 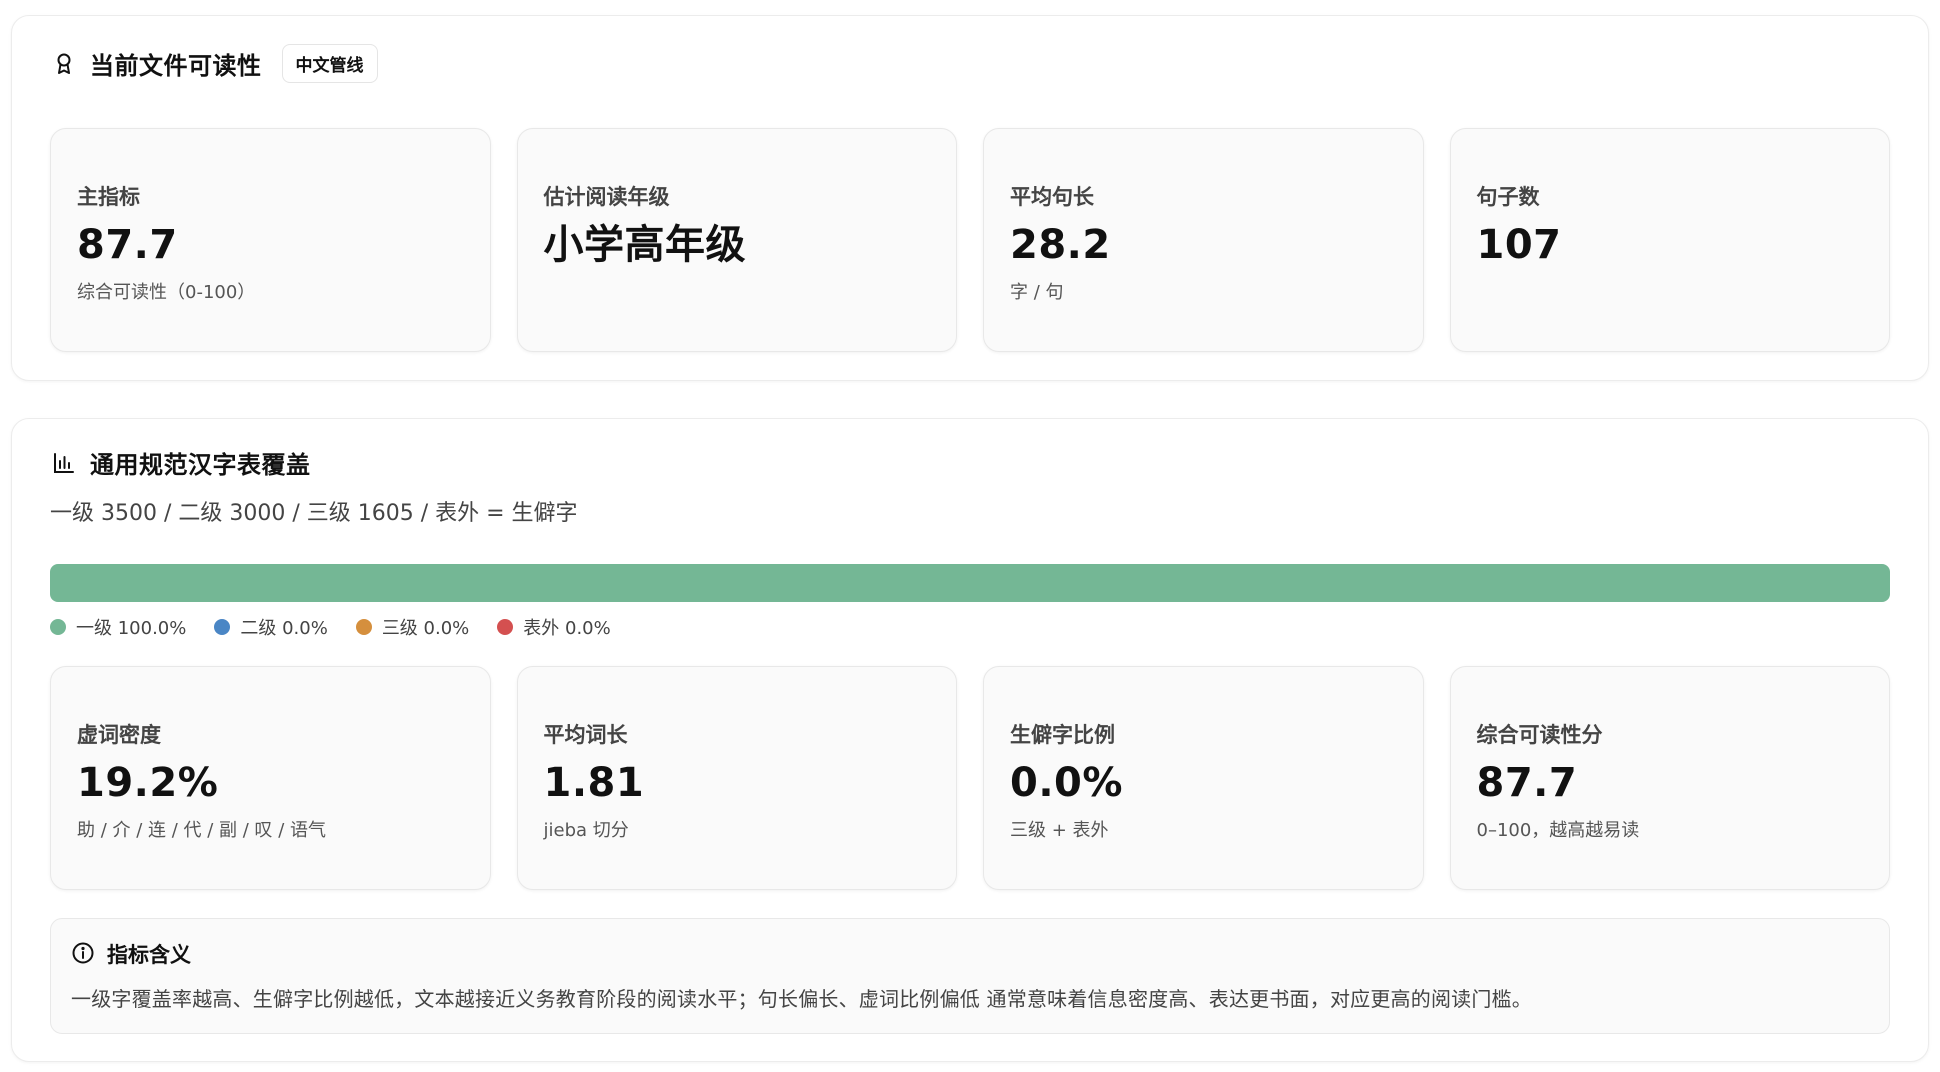 I want to click on readability-header: 当前文件可读性 中文管线, so click(x=214, y=63).